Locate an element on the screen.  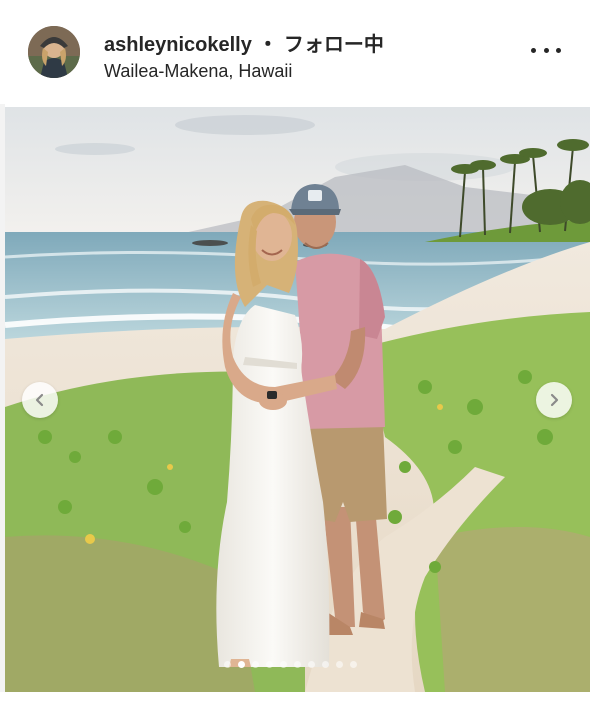
username-link: ashleynicokelly is located at coordinates (178, 45).